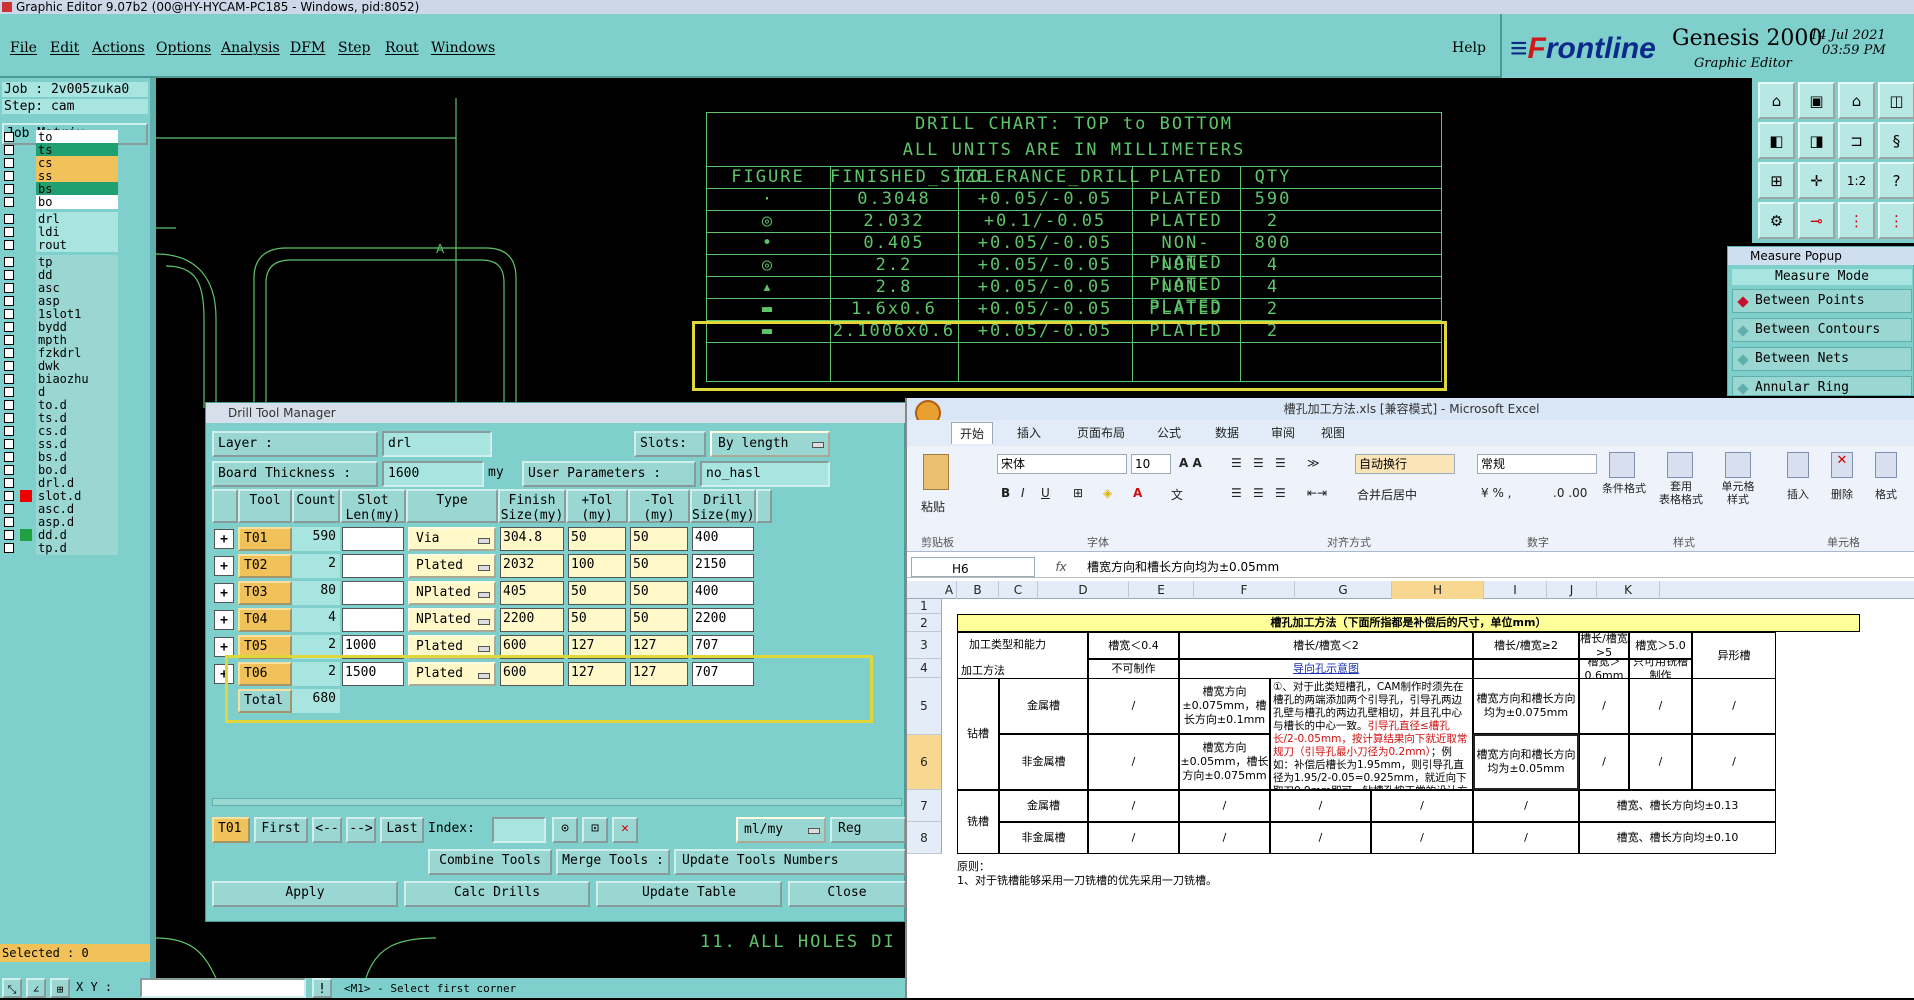 This screenshot has width=1914, height=1000. I want to click on layer-row-ldi: ldi, so click(60, 232).